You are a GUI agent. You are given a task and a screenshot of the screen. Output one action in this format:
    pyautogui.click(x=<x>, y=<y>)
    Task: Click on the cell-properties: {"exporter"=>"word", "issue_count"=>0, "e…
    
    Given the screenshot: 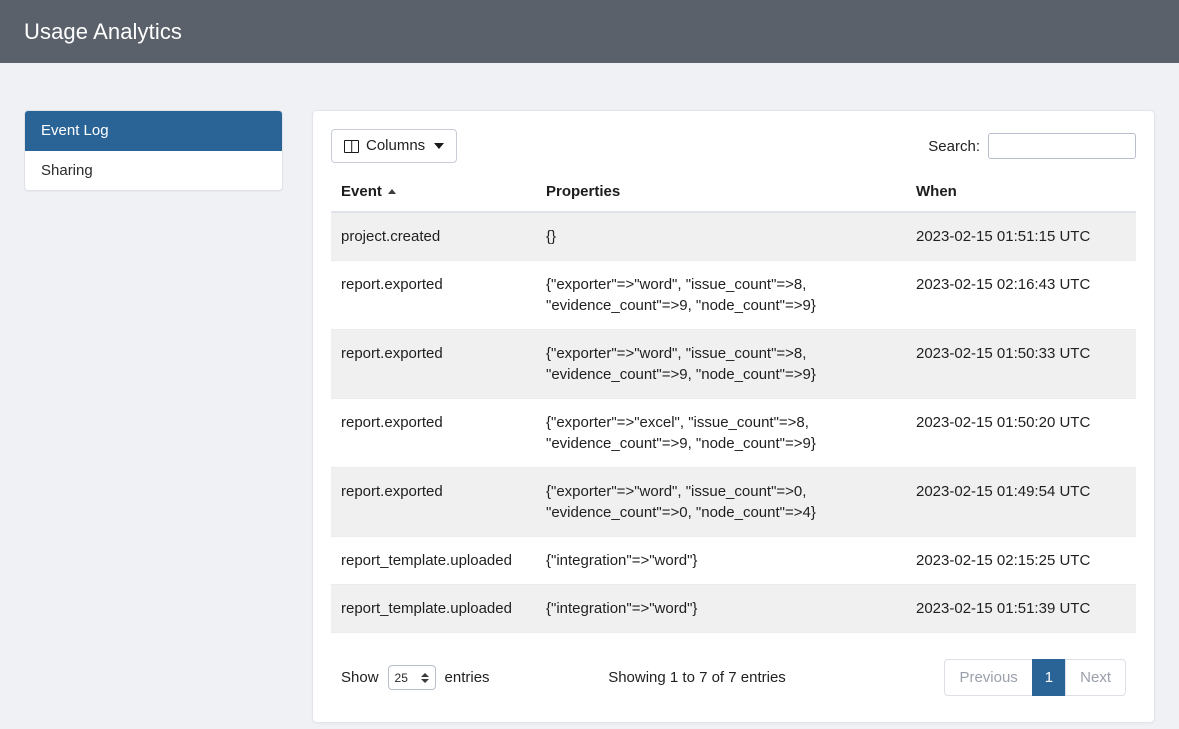 What is the action you would take?
    pyautogui.click(x=721, y=502)
    